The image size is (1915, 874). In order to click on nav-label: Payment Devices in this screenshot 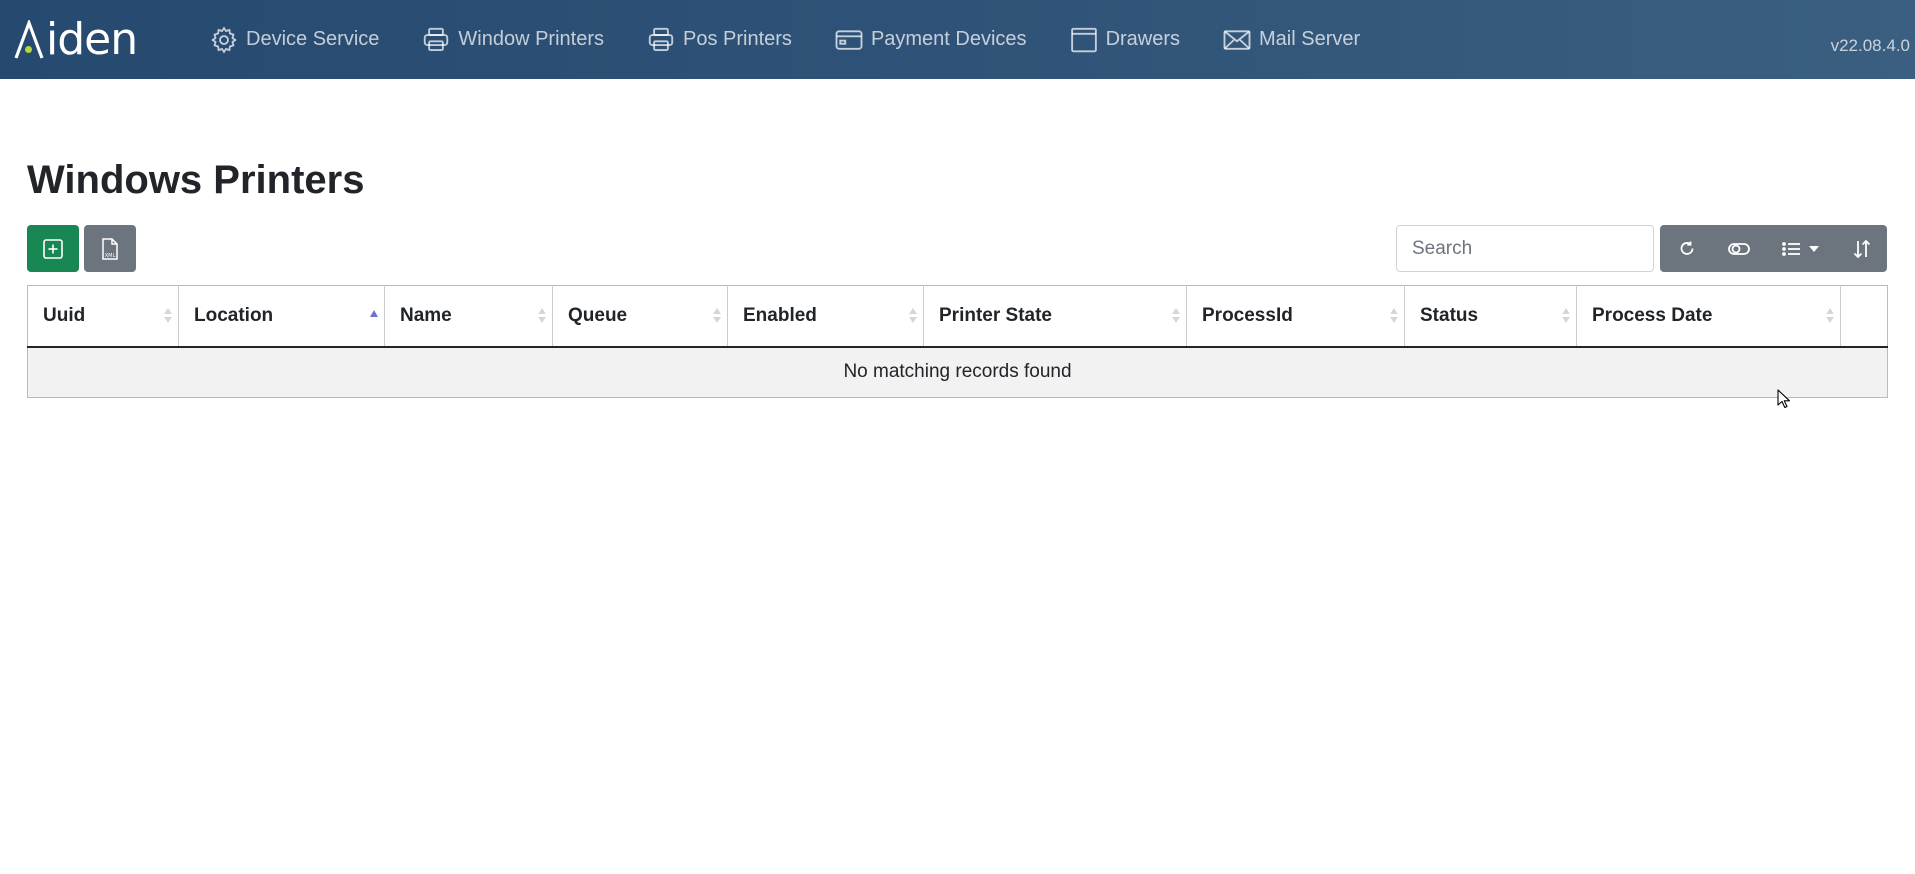, I will do `click(948, 39)`.